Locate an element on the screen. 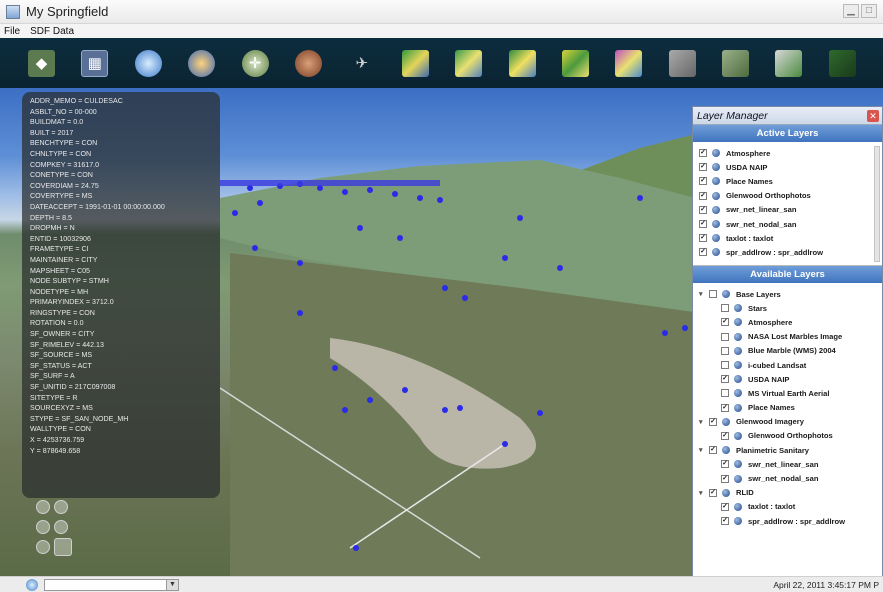 Image resolution: width=883 pixels, height=592 pixels. layer-label: Base Layers is located at coordinates (758, 294).